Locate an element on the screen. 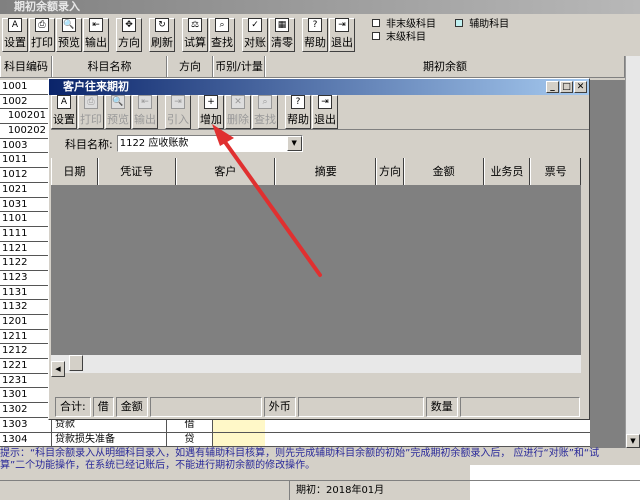  refresh-button: ↻ 刷新 is located at coordinates (162, 35).